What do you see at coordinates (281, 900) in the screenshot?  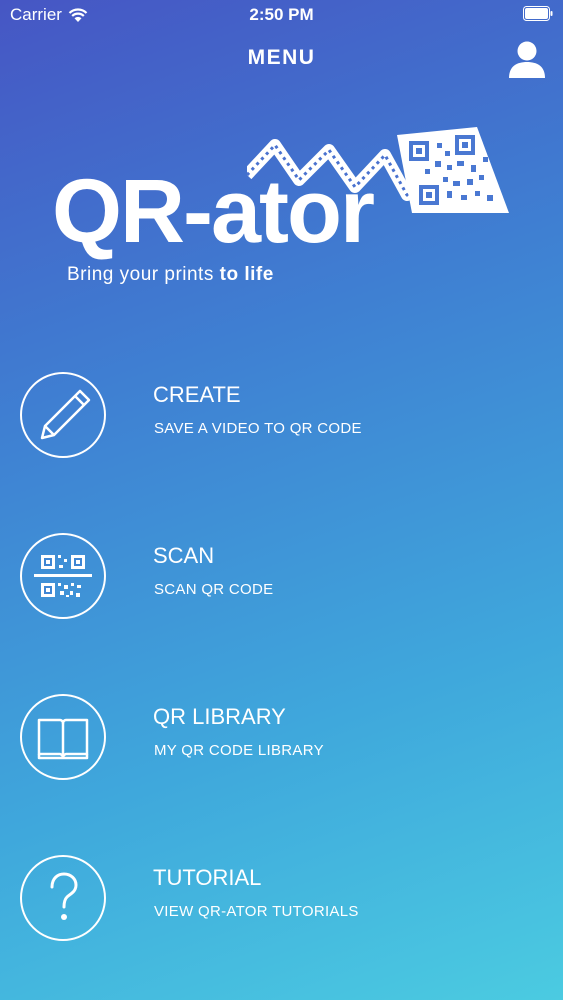 I see `menu-item-tutorial: TUTORIAL VIEW QR-ATOR TUTORIALS` at bounding box center [281, 900].